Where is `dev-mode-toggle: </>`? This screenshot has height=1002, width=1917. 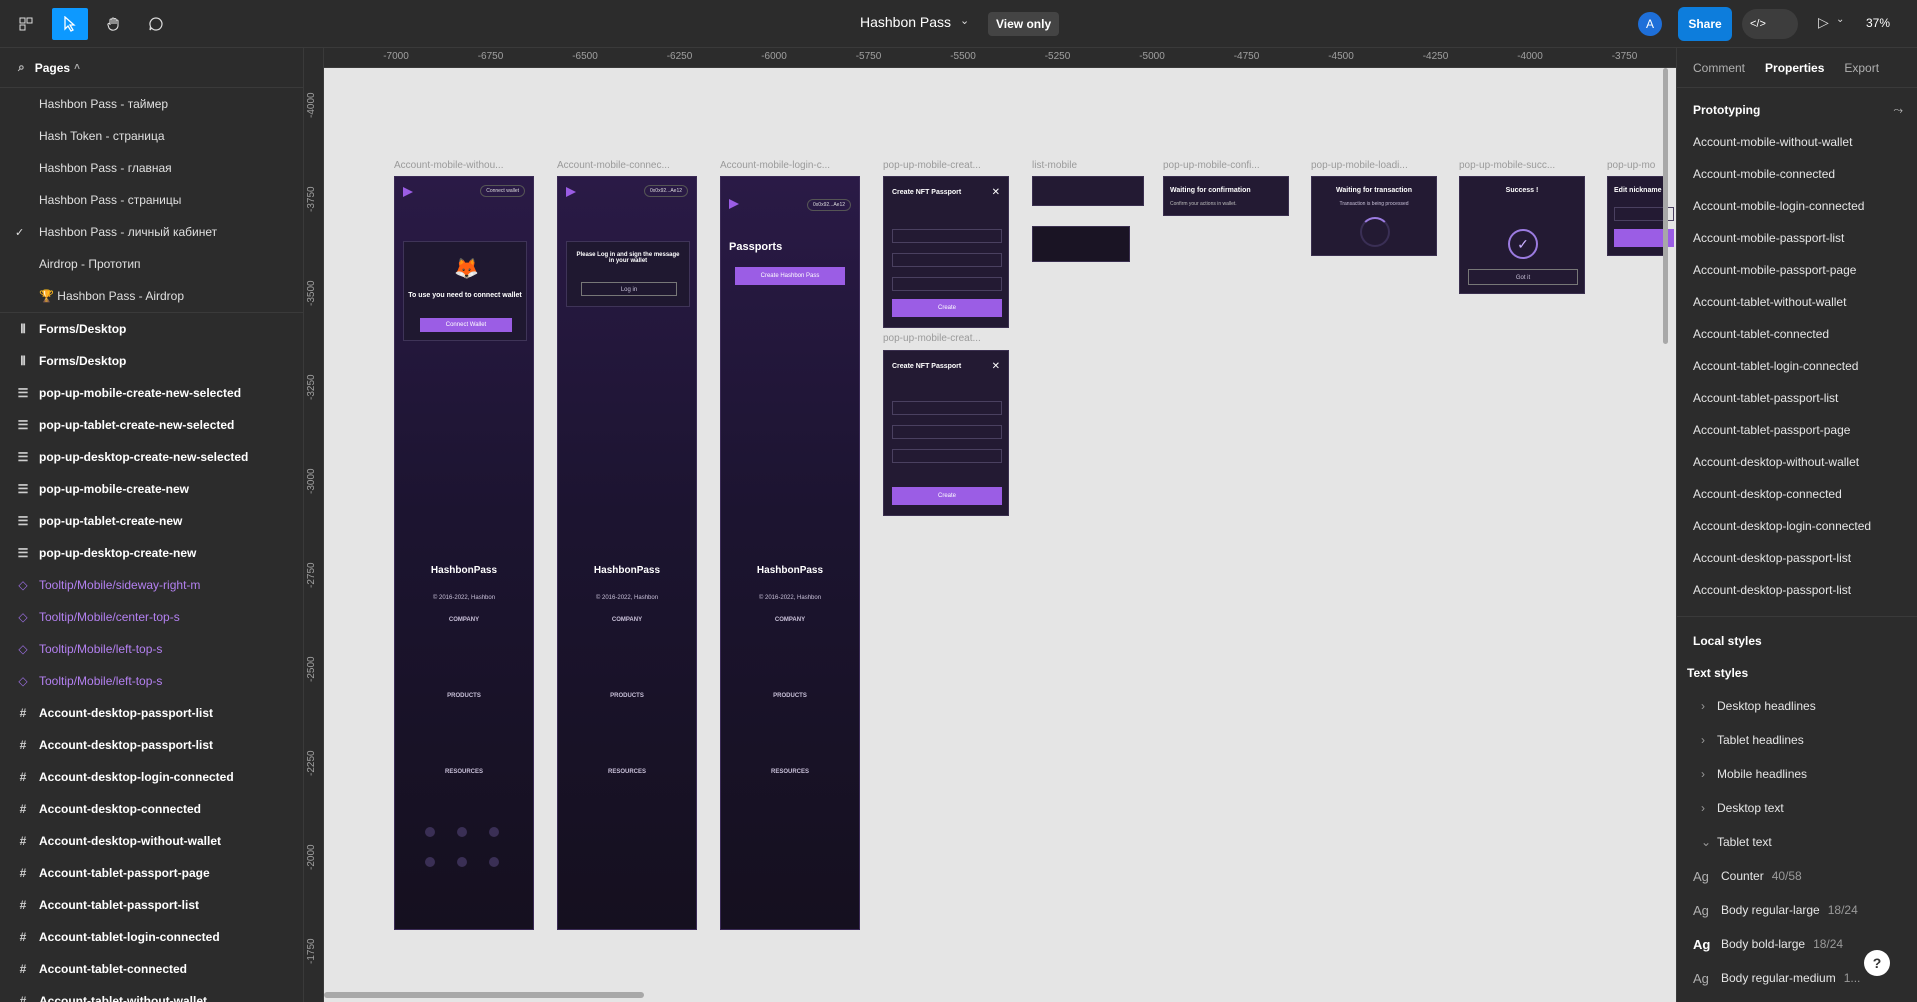 dev-mode-toggle: </> is located at coordinates (1770, 24).